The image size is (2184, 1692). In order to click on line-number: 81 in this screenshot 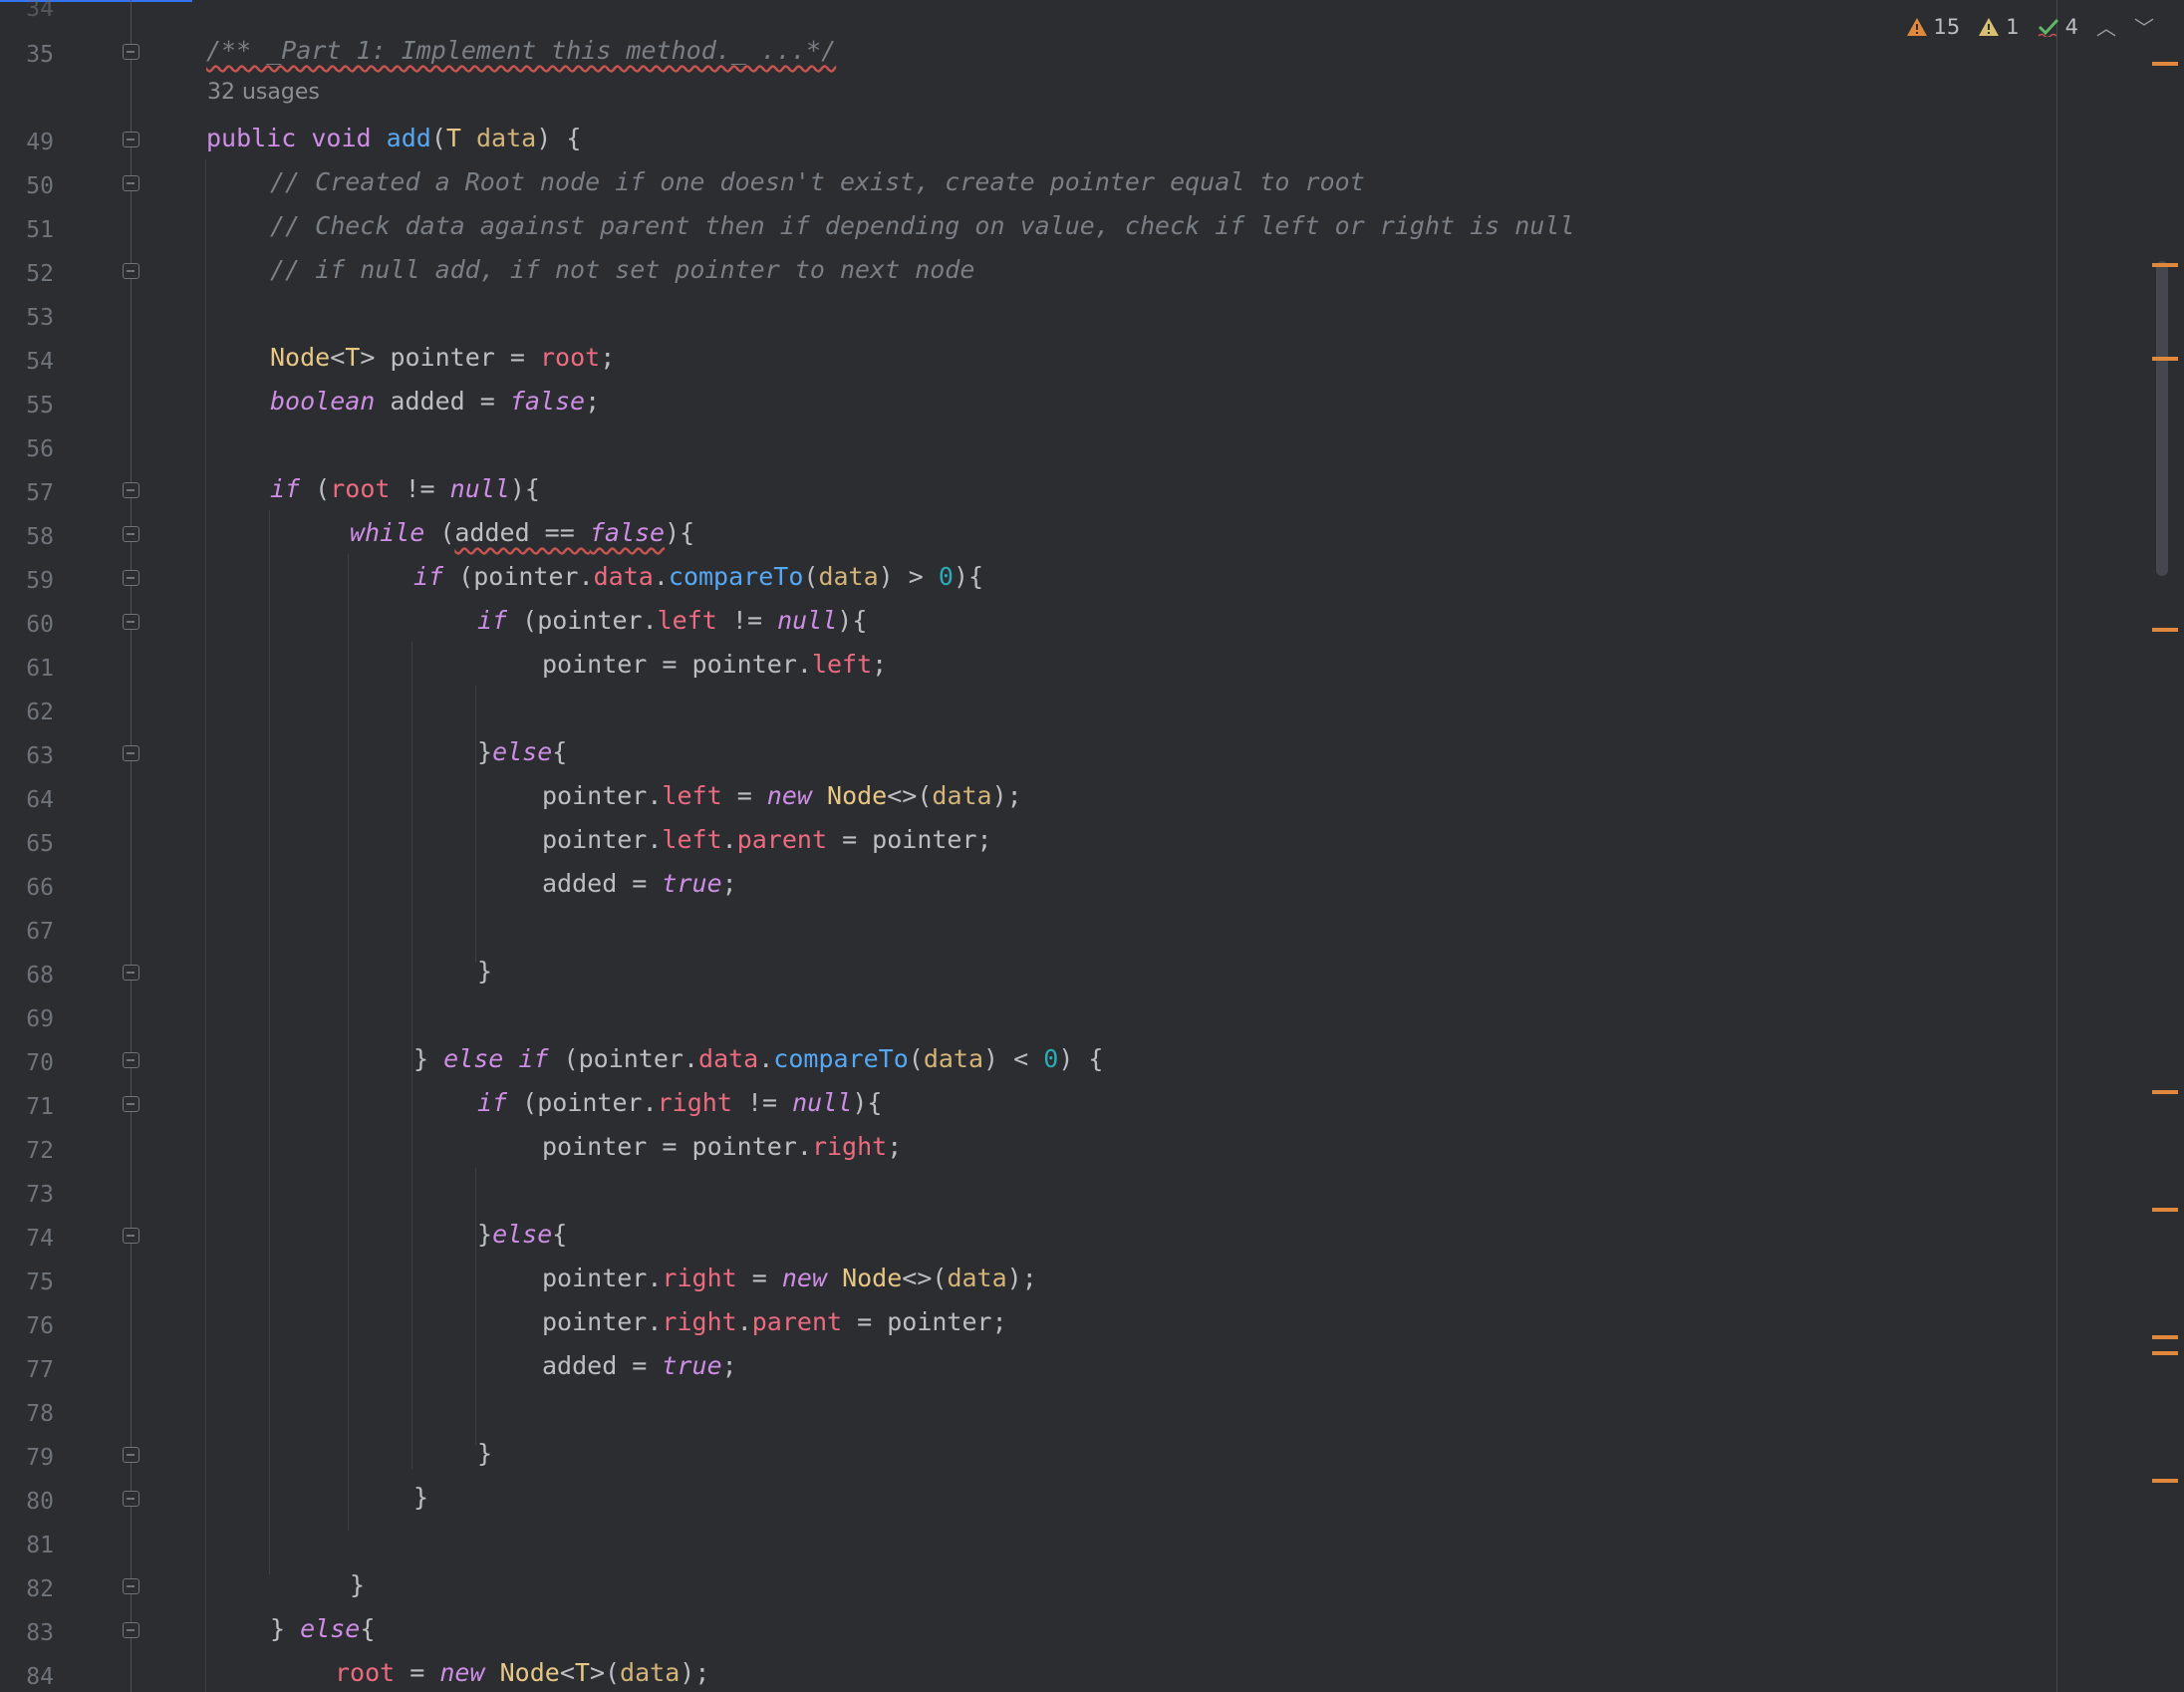, I will do `click(27, 1545)`.